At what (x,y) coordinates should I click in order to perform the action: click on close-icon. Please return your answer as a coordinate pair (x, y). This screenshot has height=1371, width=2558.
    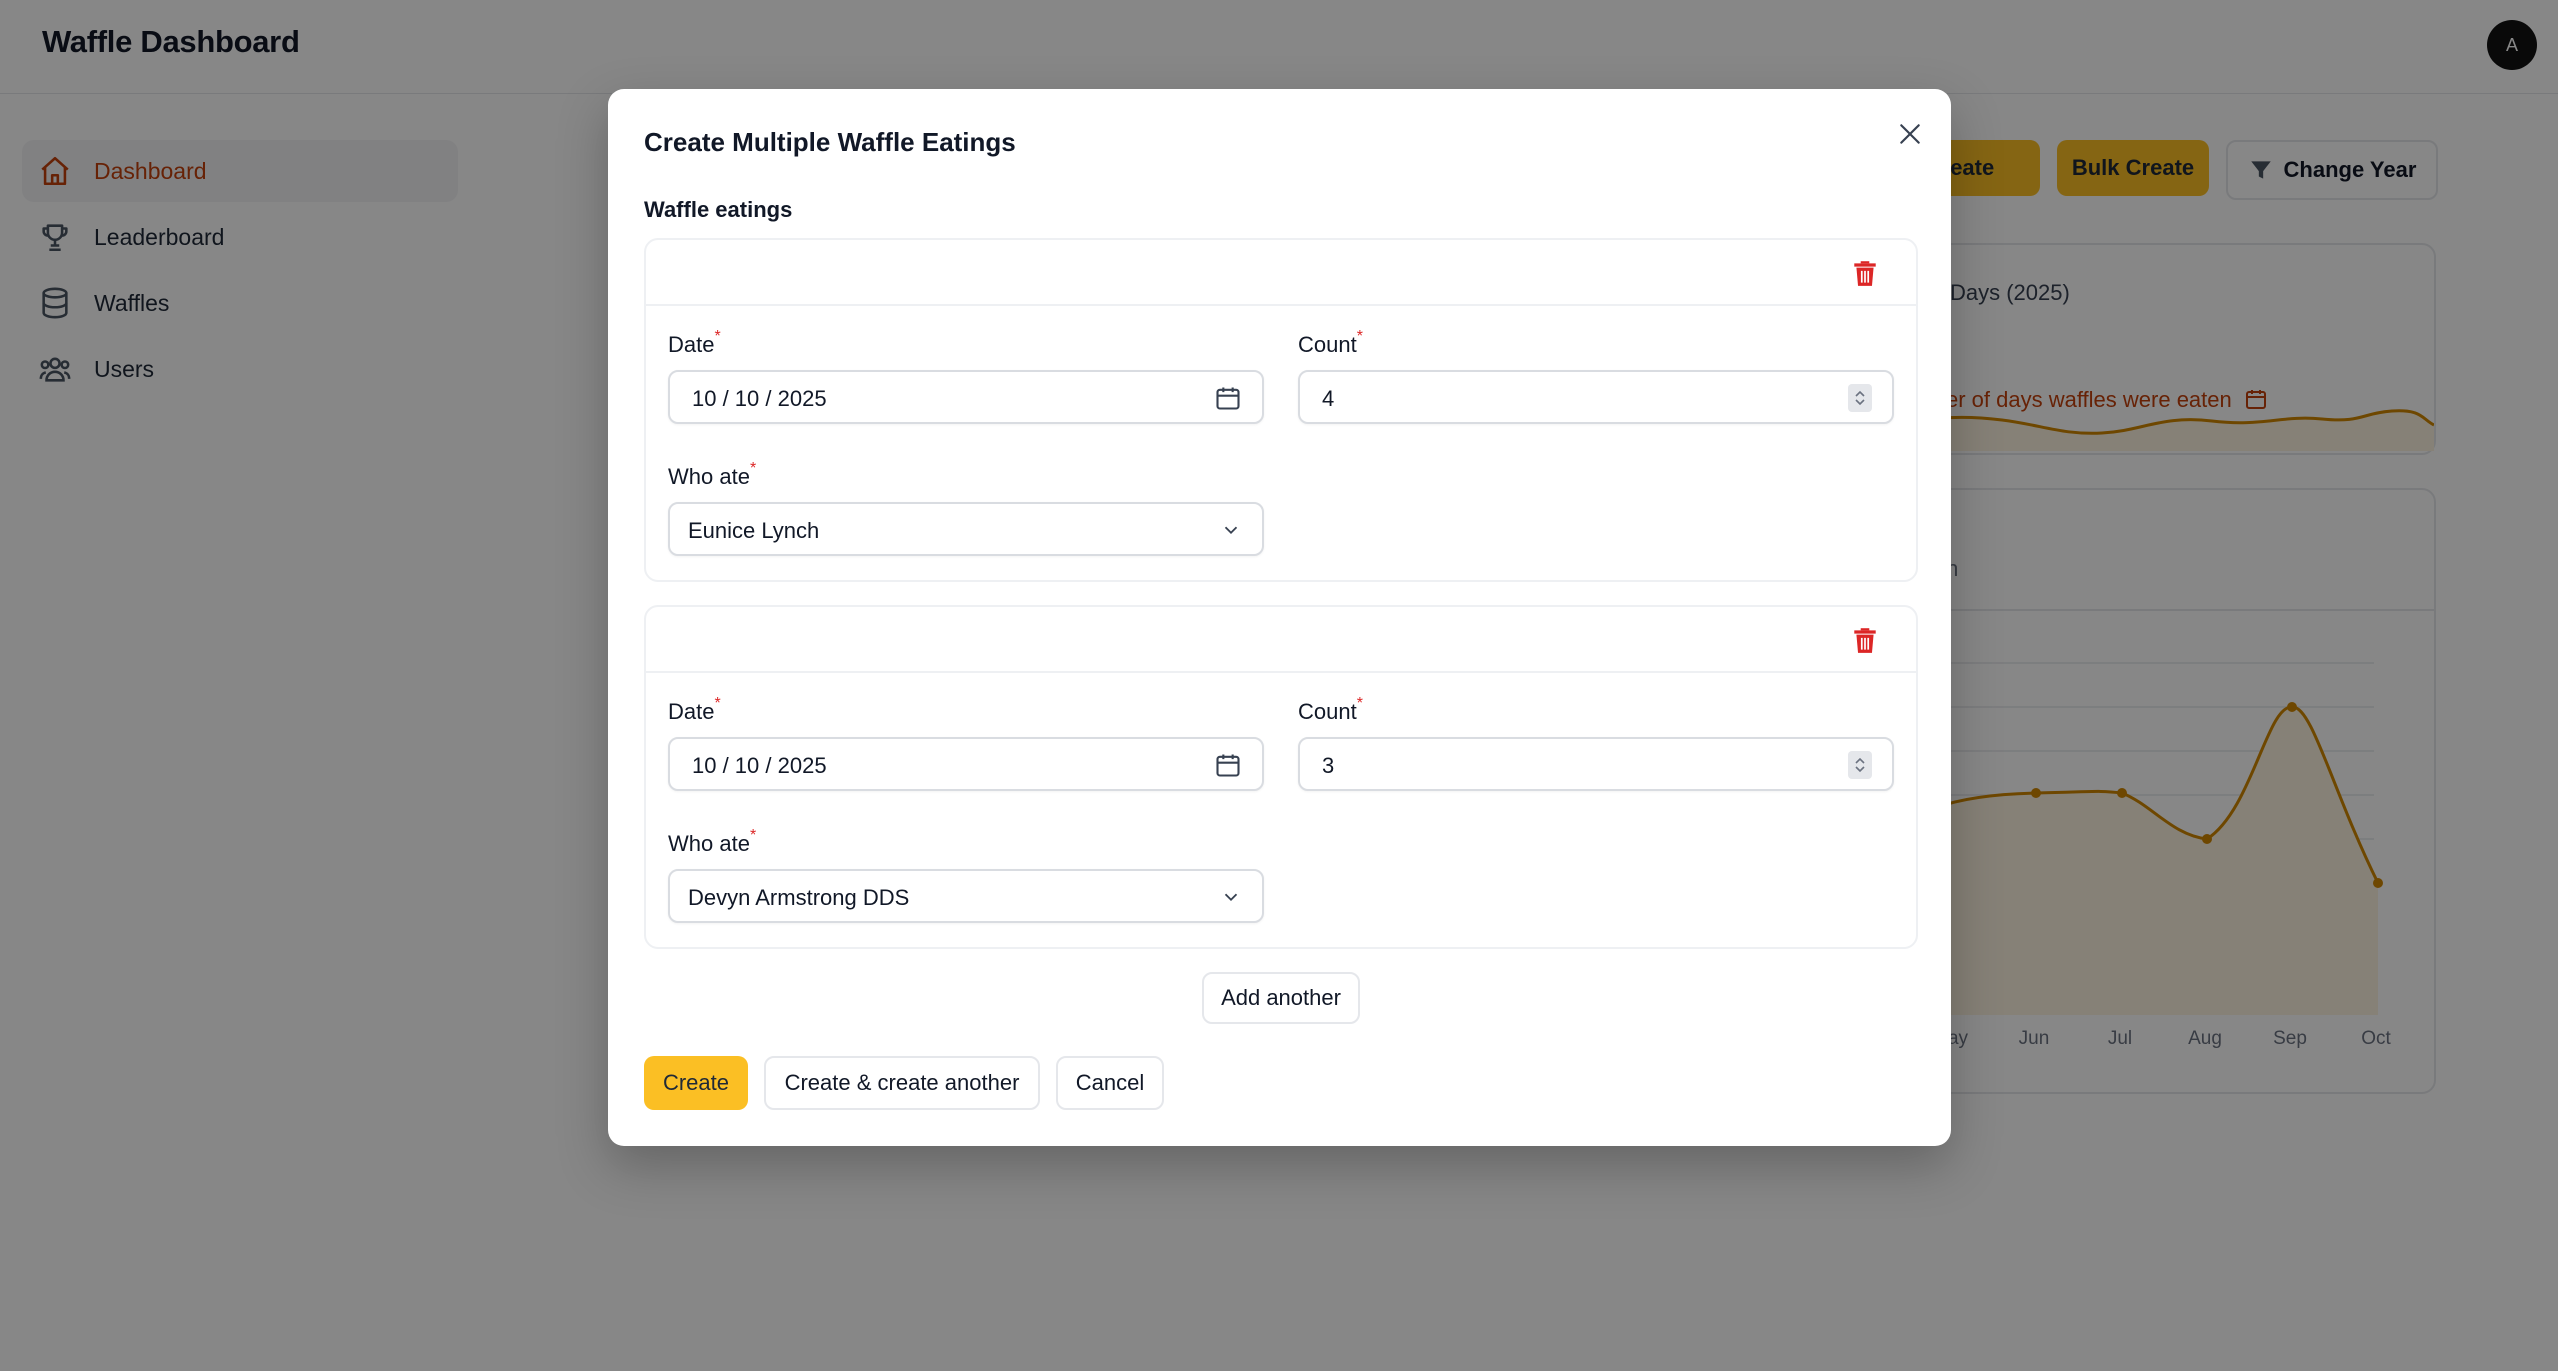
    Looking at the image, I should click on (1910, 134).